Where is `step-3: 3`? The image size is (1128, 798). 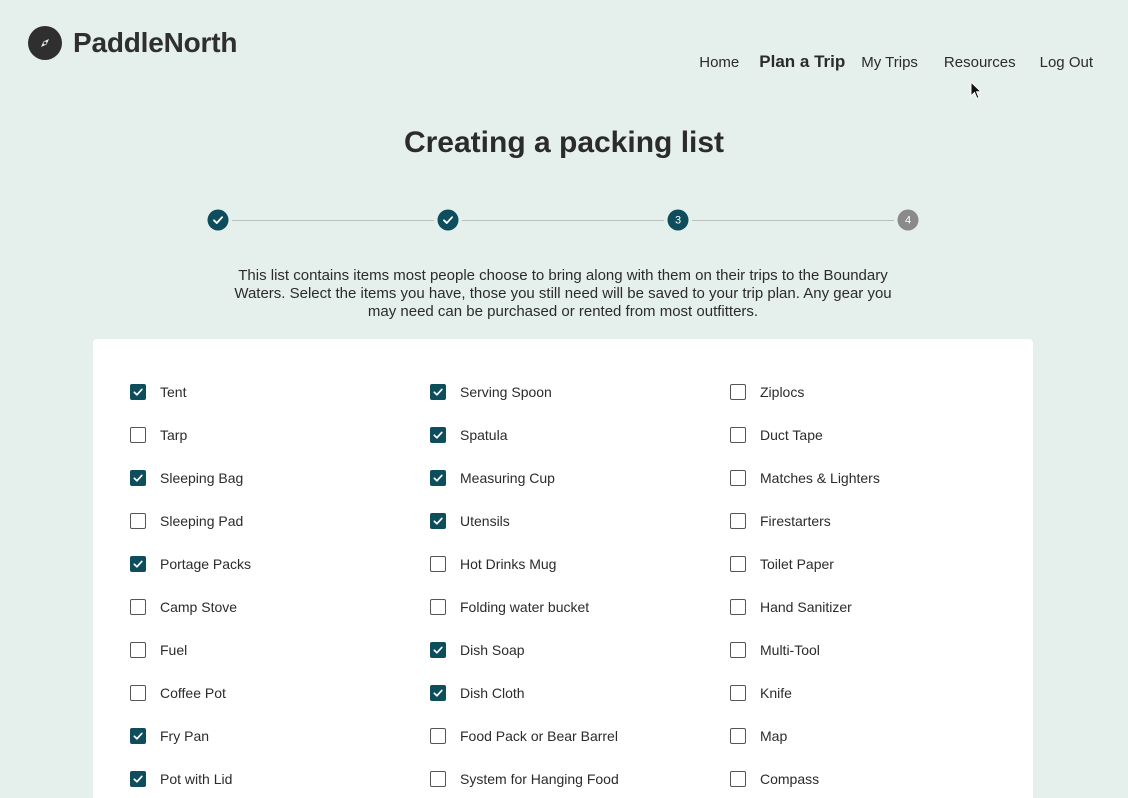 step-3: 3 is located at coordinates (678, 220).